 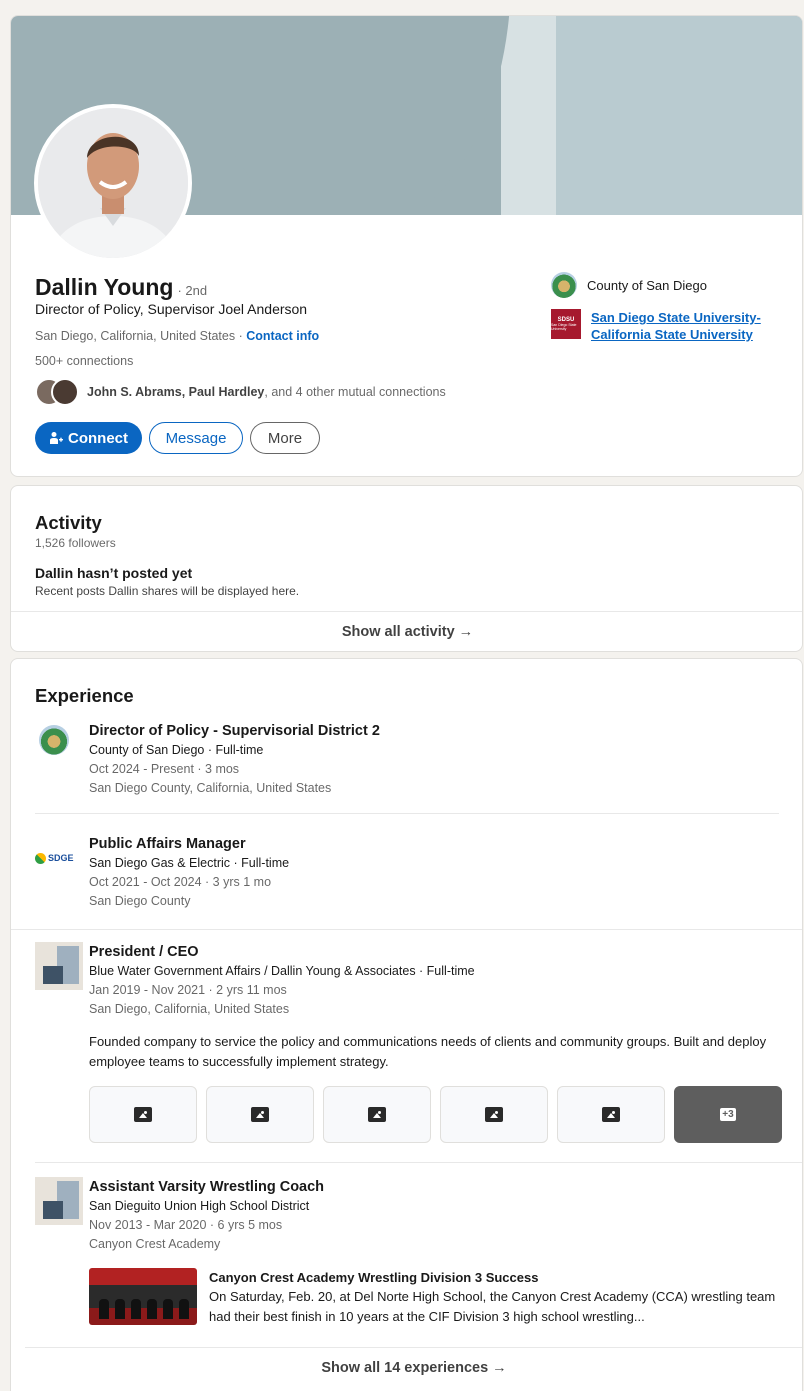 I want to click on activity-title: Activity, so click(x=68, y=522).